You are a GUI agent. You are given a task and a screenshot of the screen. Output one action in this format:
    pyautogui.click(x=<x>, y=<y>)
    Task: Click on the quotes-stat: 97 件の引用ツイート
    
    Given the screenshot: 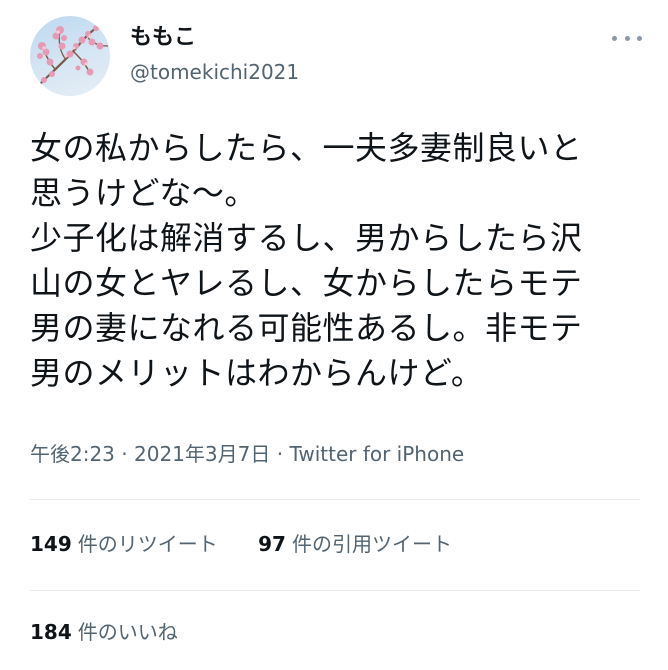 What is the action you would take?
    pyautogui.click(x=355, y=544)
    